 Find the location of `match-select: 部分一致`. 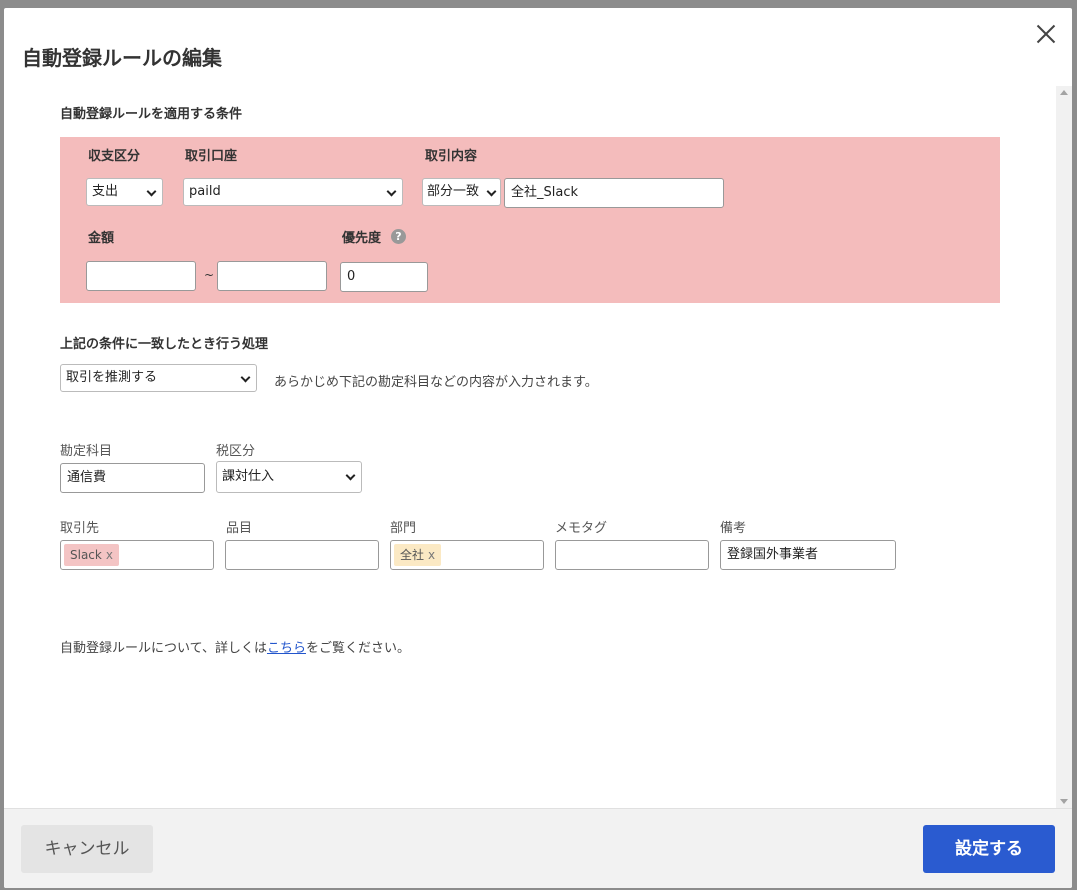

match-select: 部分一致 is located at coordinates (461, 192).